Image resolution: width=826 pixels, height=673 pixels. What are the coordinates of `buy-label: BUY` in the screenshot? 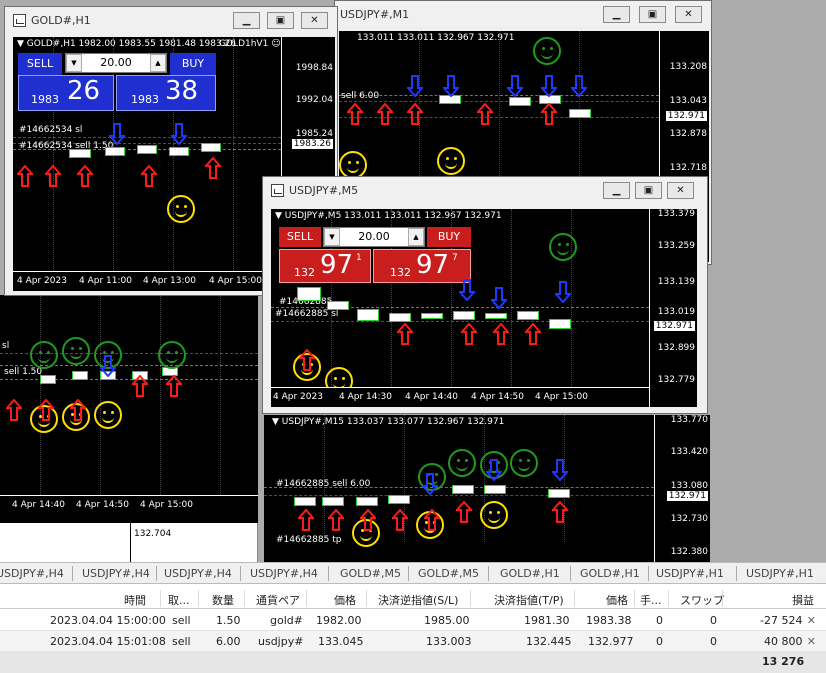 It's located at (449, 236).